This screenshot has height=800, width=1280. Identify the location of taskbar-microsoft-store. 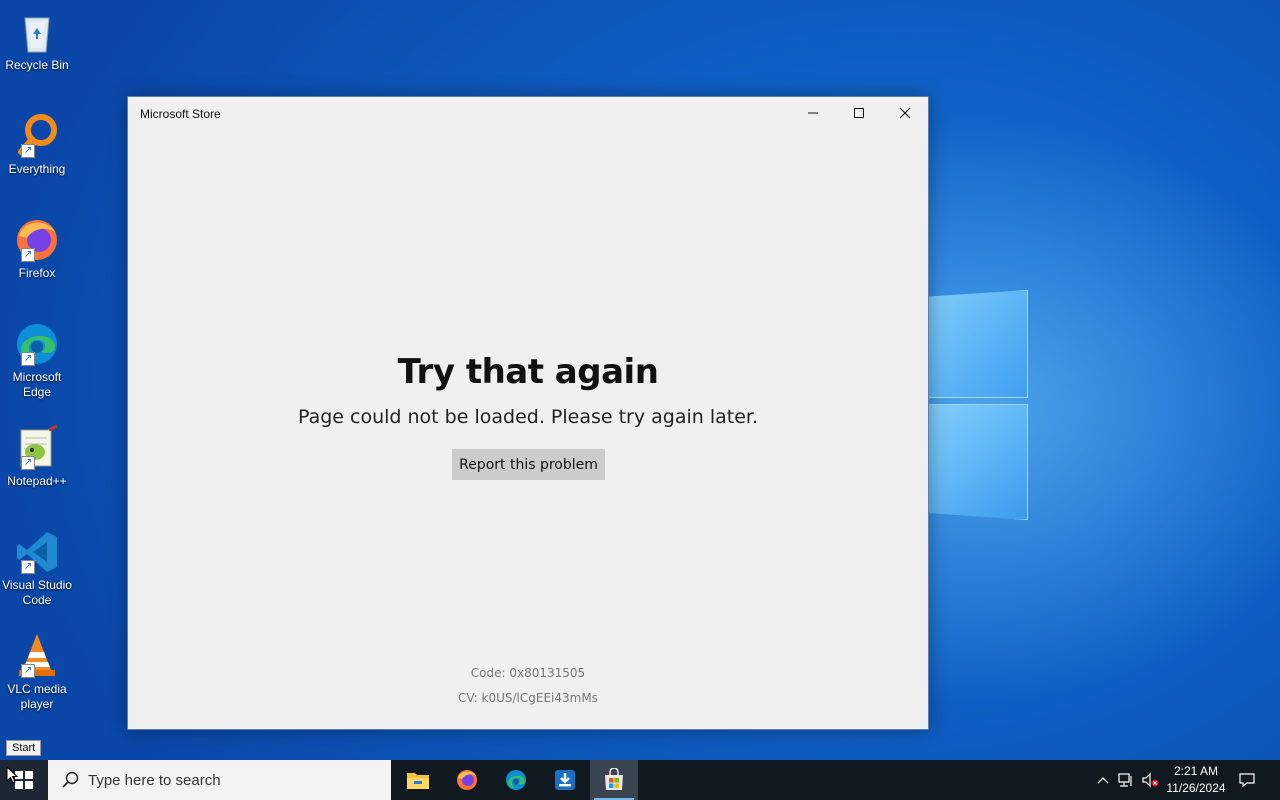
(614, 780).